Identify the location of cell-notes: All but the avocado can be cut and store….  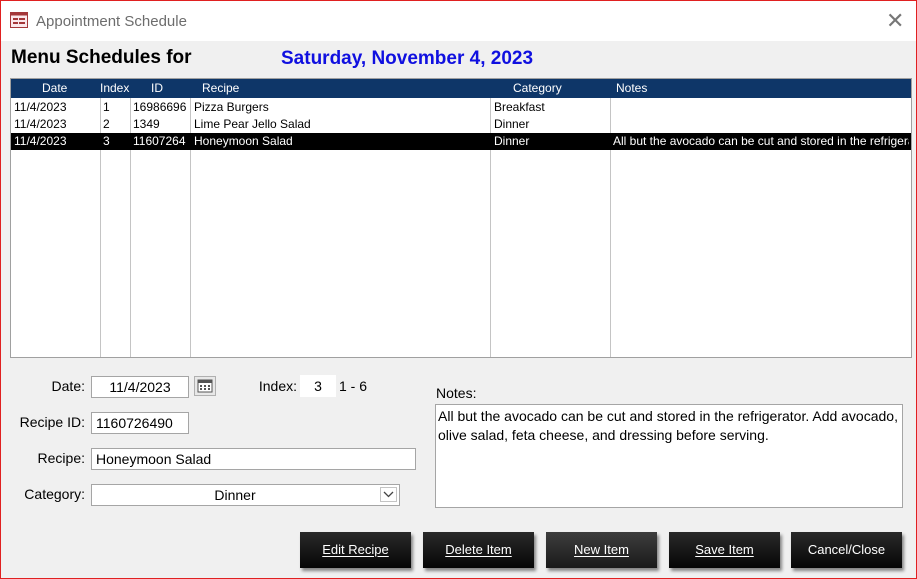
(761, 141).